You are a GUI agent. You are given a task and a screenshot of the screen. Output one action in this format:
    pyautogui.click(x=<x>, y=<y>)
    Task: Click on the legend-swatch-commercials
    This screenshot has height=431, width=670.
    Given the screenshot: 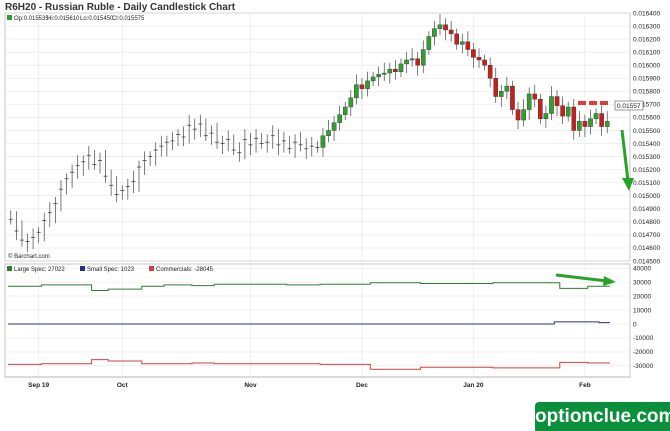 What is the action you would take?
    pyautogui.click(x=151, y=268)
    